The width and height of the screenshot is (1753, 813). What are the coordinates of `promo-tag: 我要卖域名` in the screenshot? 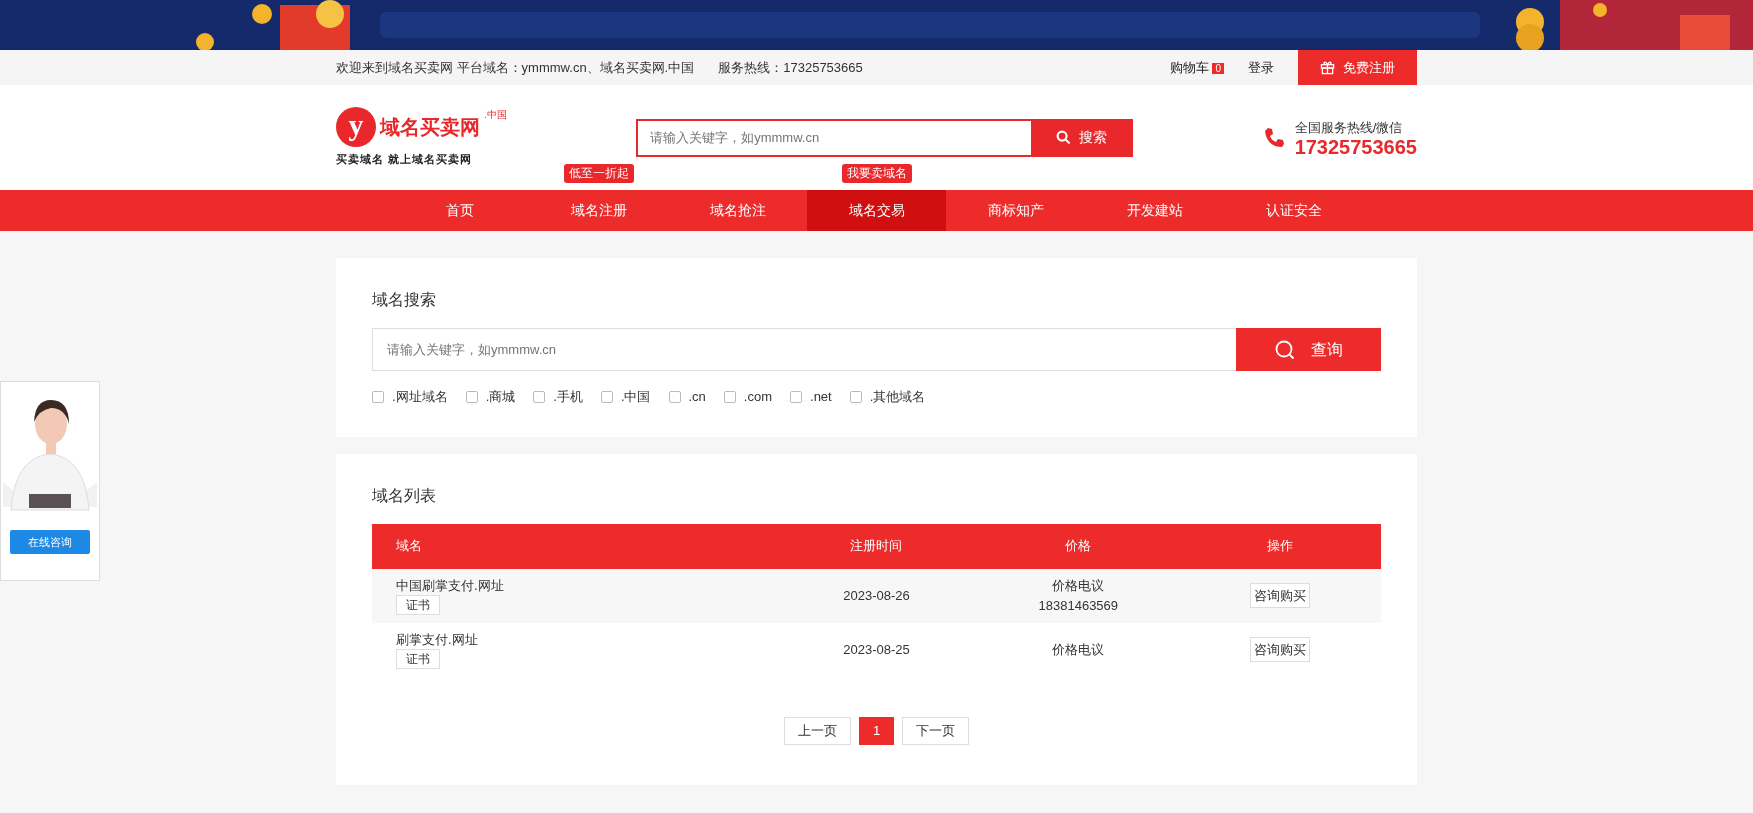 It's located at (876, 173).